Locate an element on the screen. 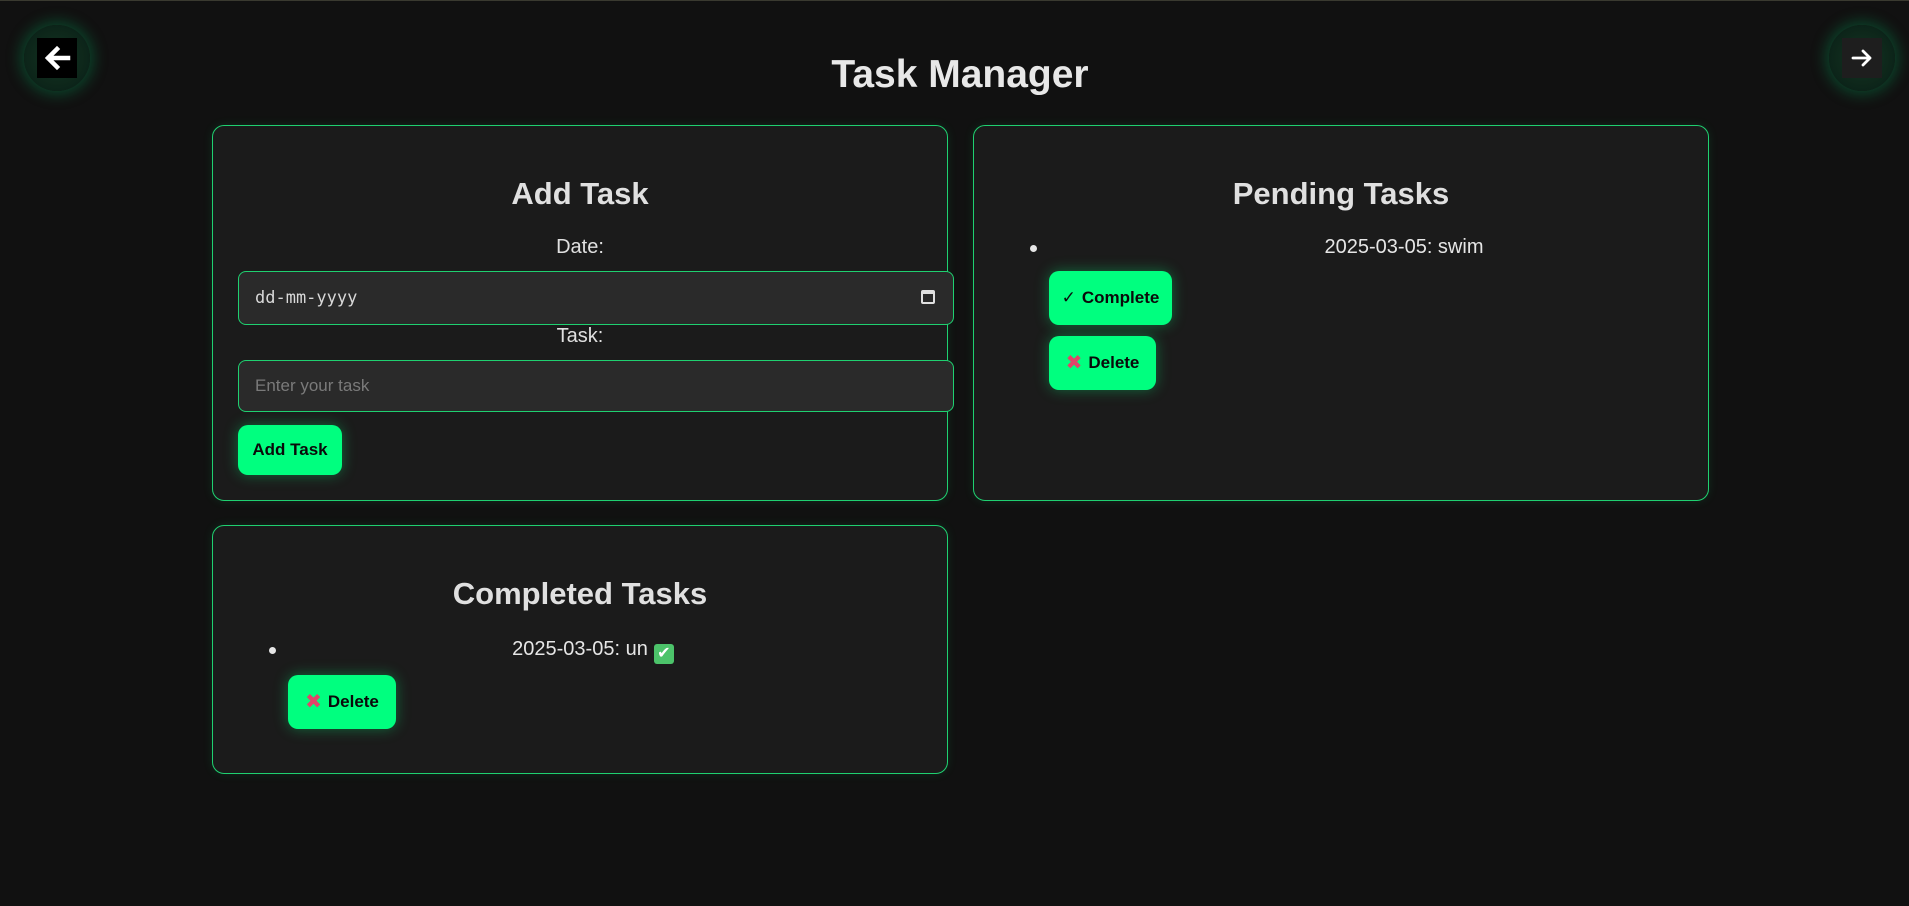  check-icon: ✓ is located at coordinates (1068, 297).